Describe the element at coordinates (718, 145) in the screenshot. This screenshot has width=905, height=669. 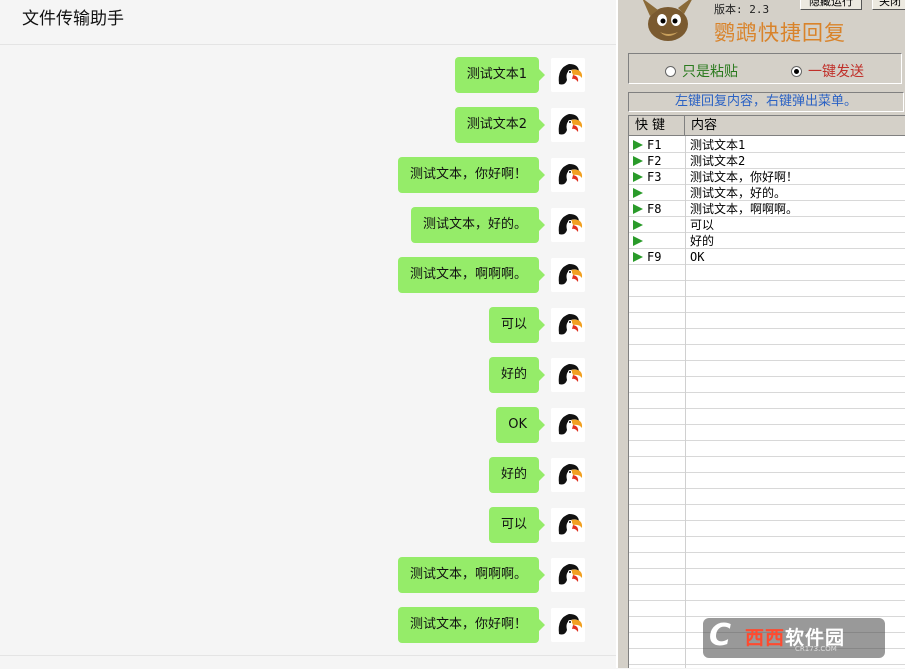
I see `row-content: 测试文本1` at that location.